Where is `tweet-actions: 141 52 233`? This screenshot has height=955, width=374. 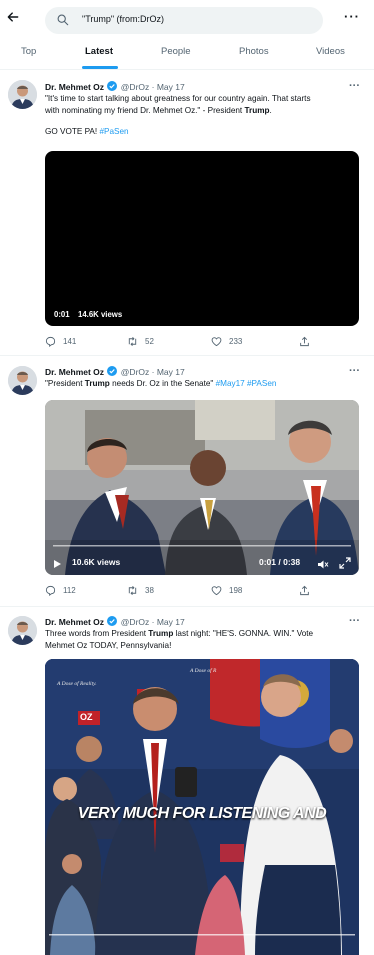
tweet-actions: 141 52 233 is located at coordinates (204, 343).